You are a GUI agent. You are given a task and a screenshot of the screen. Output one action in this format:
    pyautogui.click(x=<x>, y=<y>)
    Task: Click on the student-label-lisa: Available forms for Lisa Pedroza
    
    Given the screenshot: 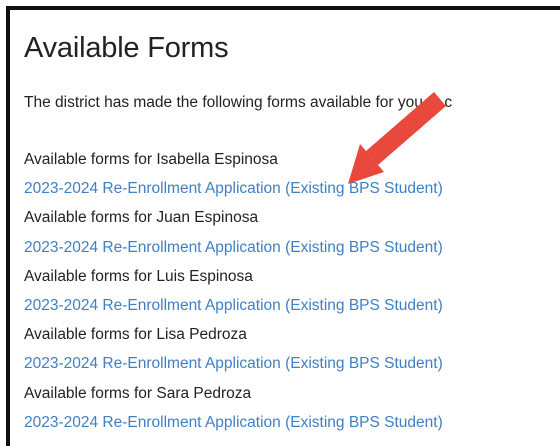 What is the action you would take?
    pyautogui.click(x=135, y=335)
    